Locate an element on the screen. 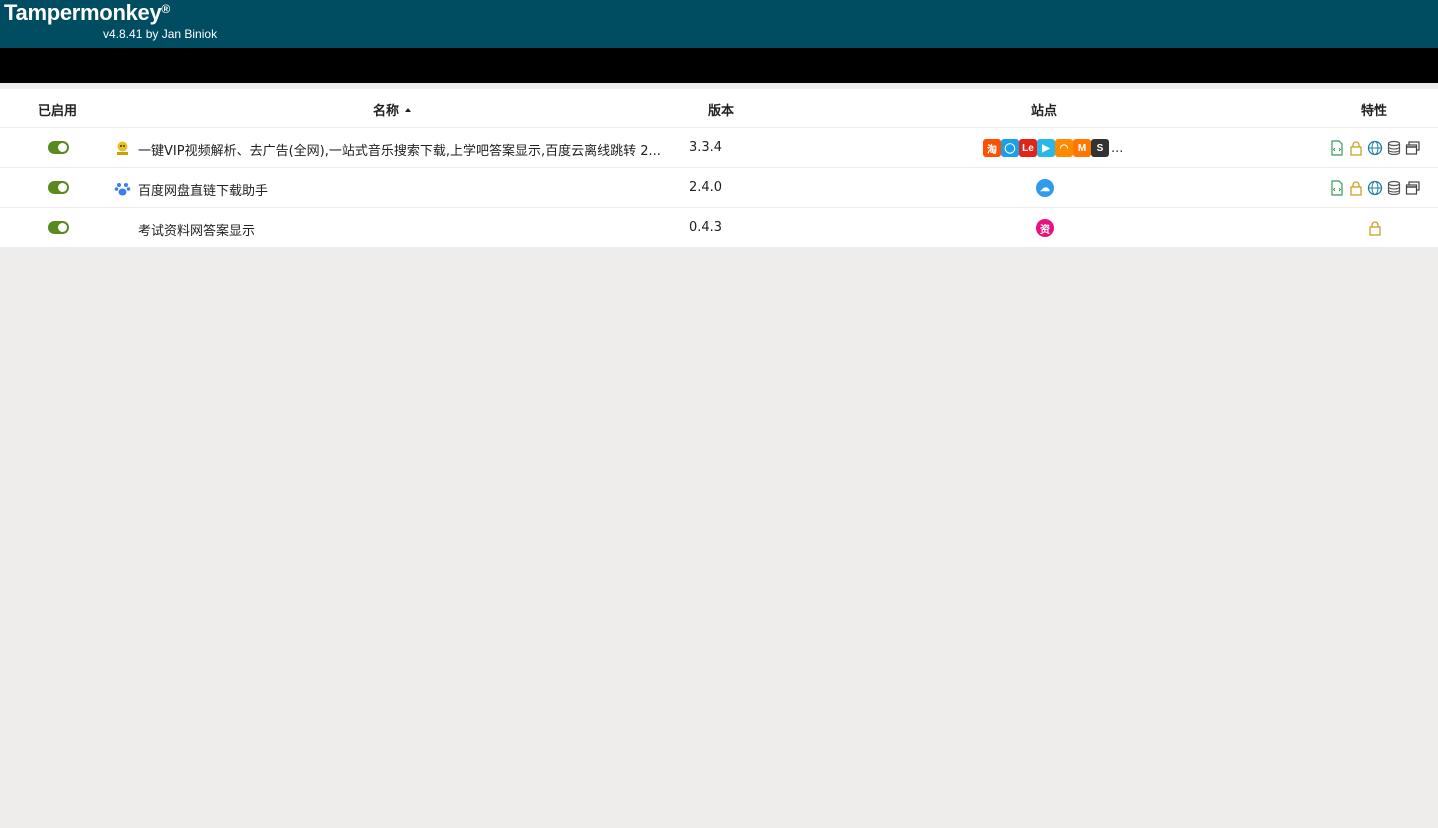  script-name-link: 百度网盘直链下载助手 is located at coordinates (203, 189).